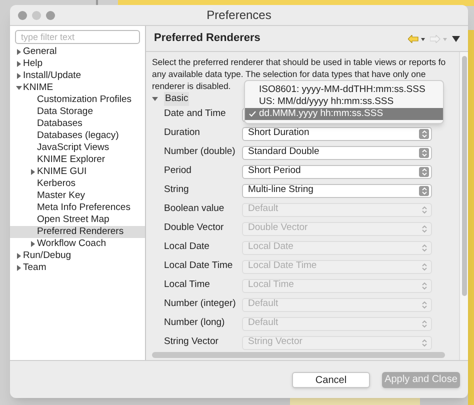 This screenshot has width=474, height=405. Describe the element at coordinates (77, 76) in the screenshot. I see `tree-item: Install/Update` at that location.